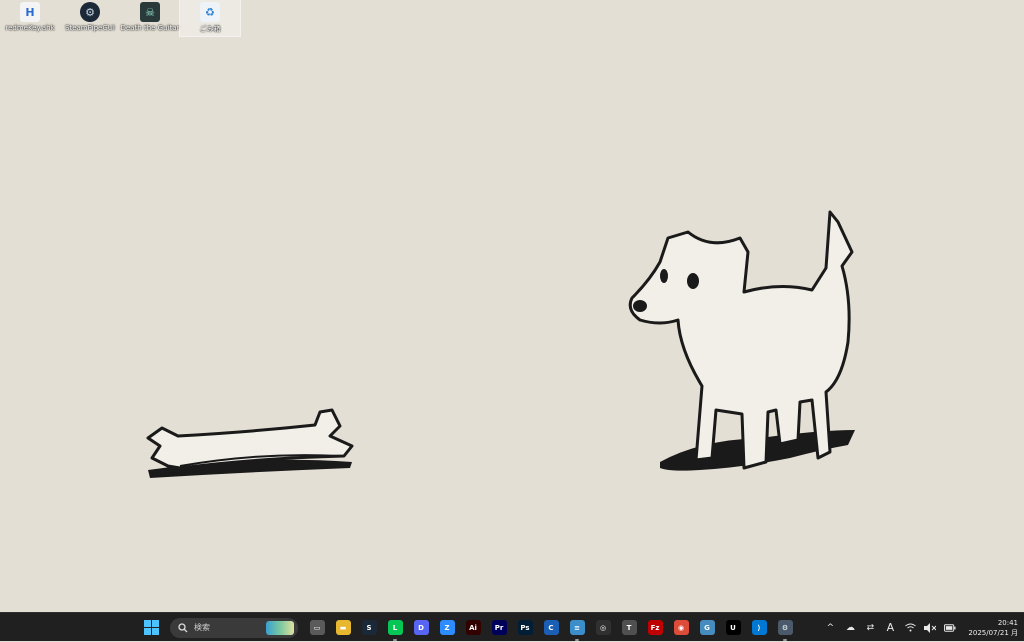 This screenshot has width=1024, height=642. I want to click on search-placeholder: 検索, so click(202, 627).